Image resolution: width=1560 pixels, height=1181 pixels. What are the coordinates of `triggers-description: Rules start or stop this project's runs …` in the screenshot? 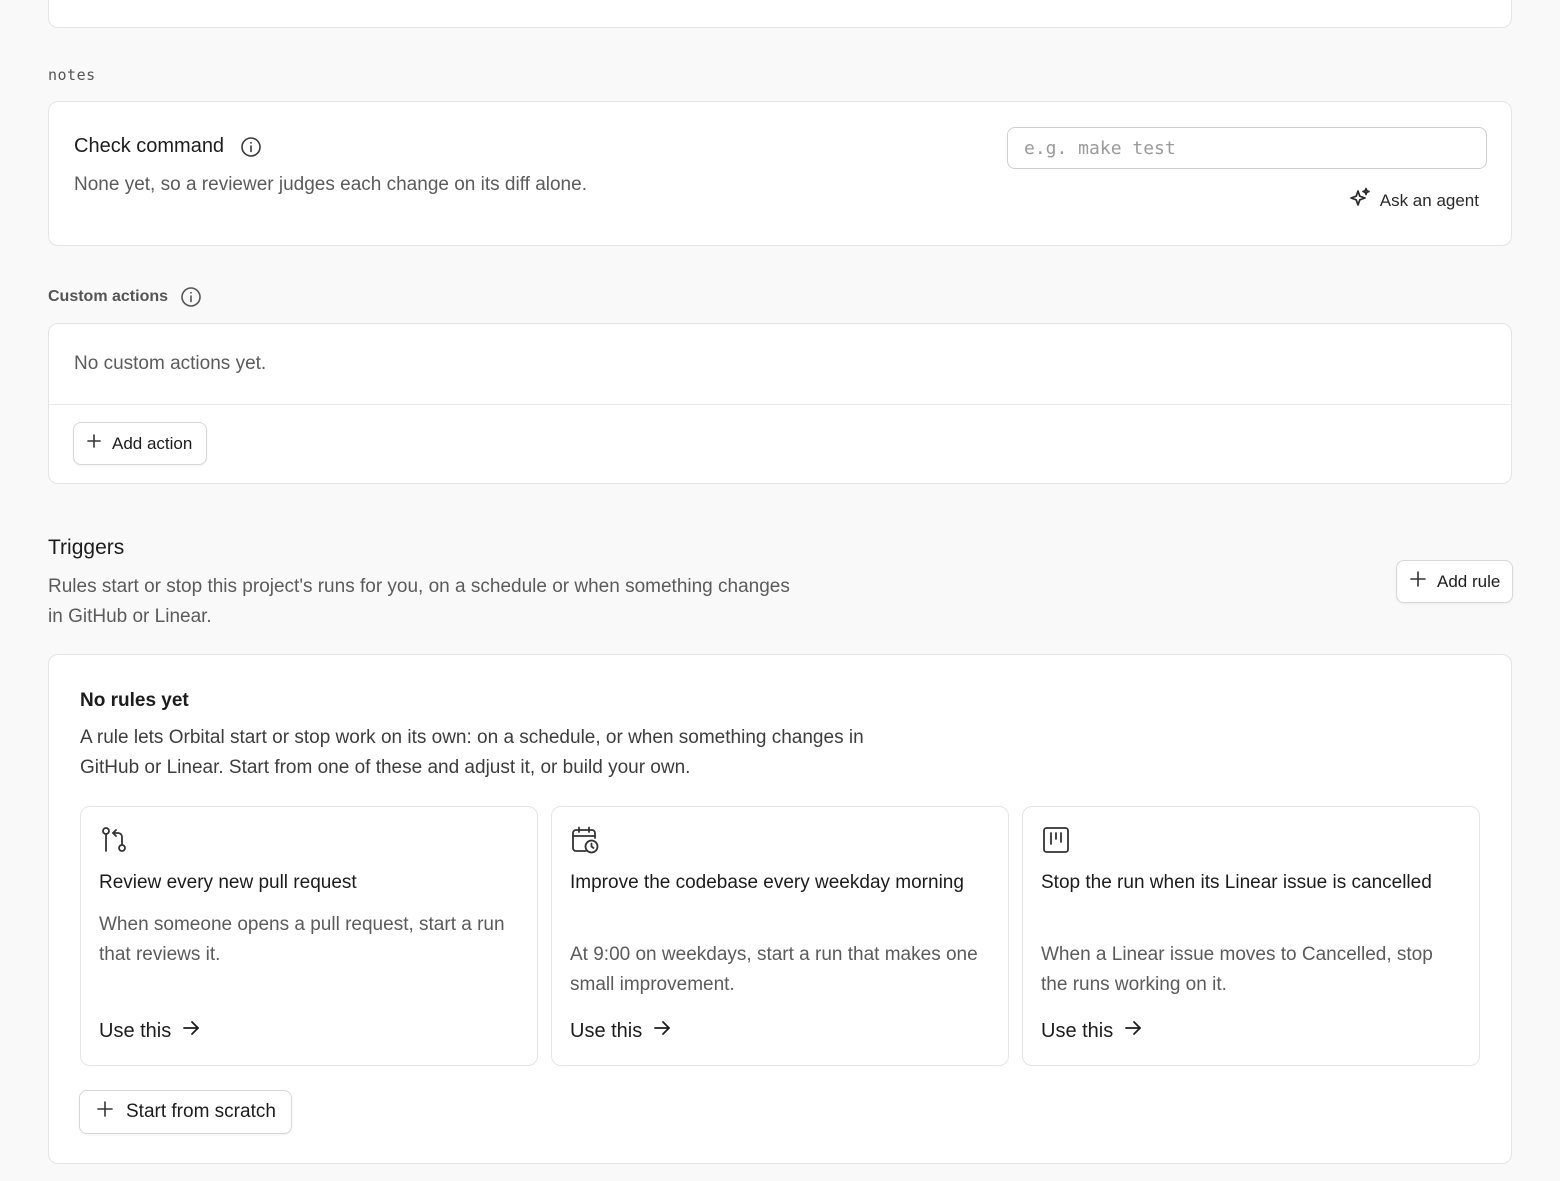 It's located at (419, 601).